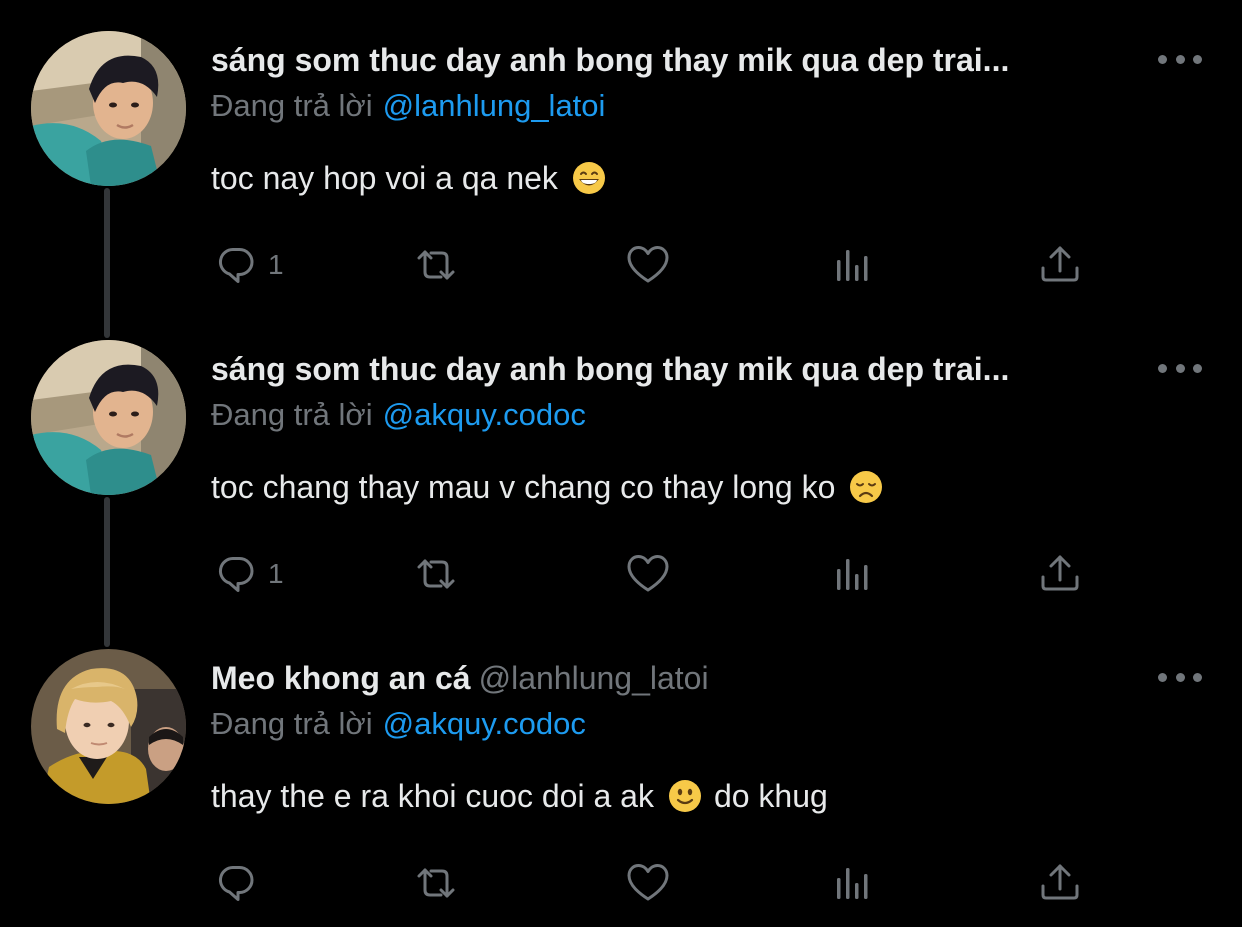  What do you see at coordinates (594, 678) in the screenshot?
I see `author-handle: @lanhlung_latoi` at bounding box center [594, 678].